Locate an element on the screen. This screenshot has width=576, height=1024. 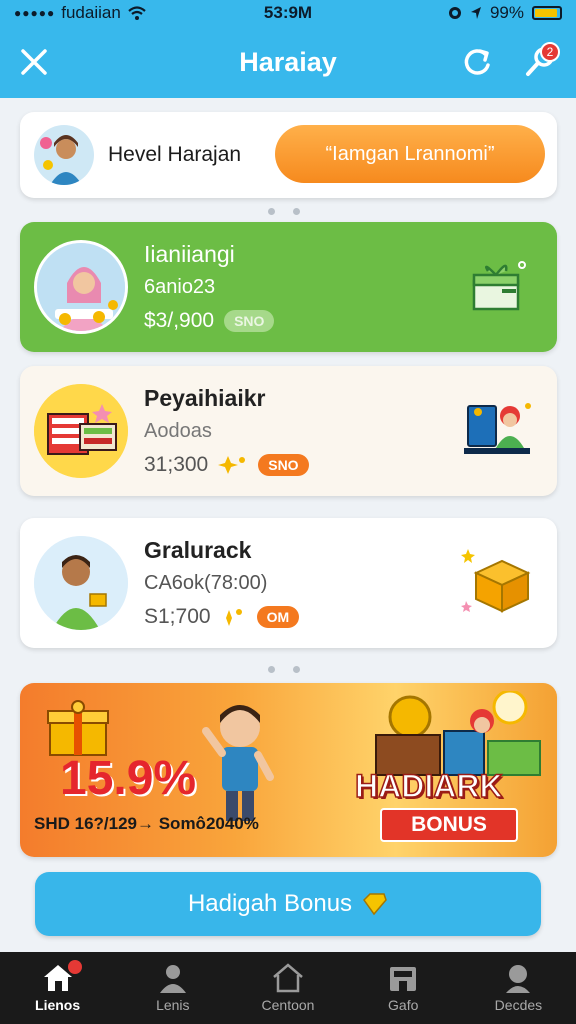
nav-item-account: Decdes is located at coordinates (518, 988).